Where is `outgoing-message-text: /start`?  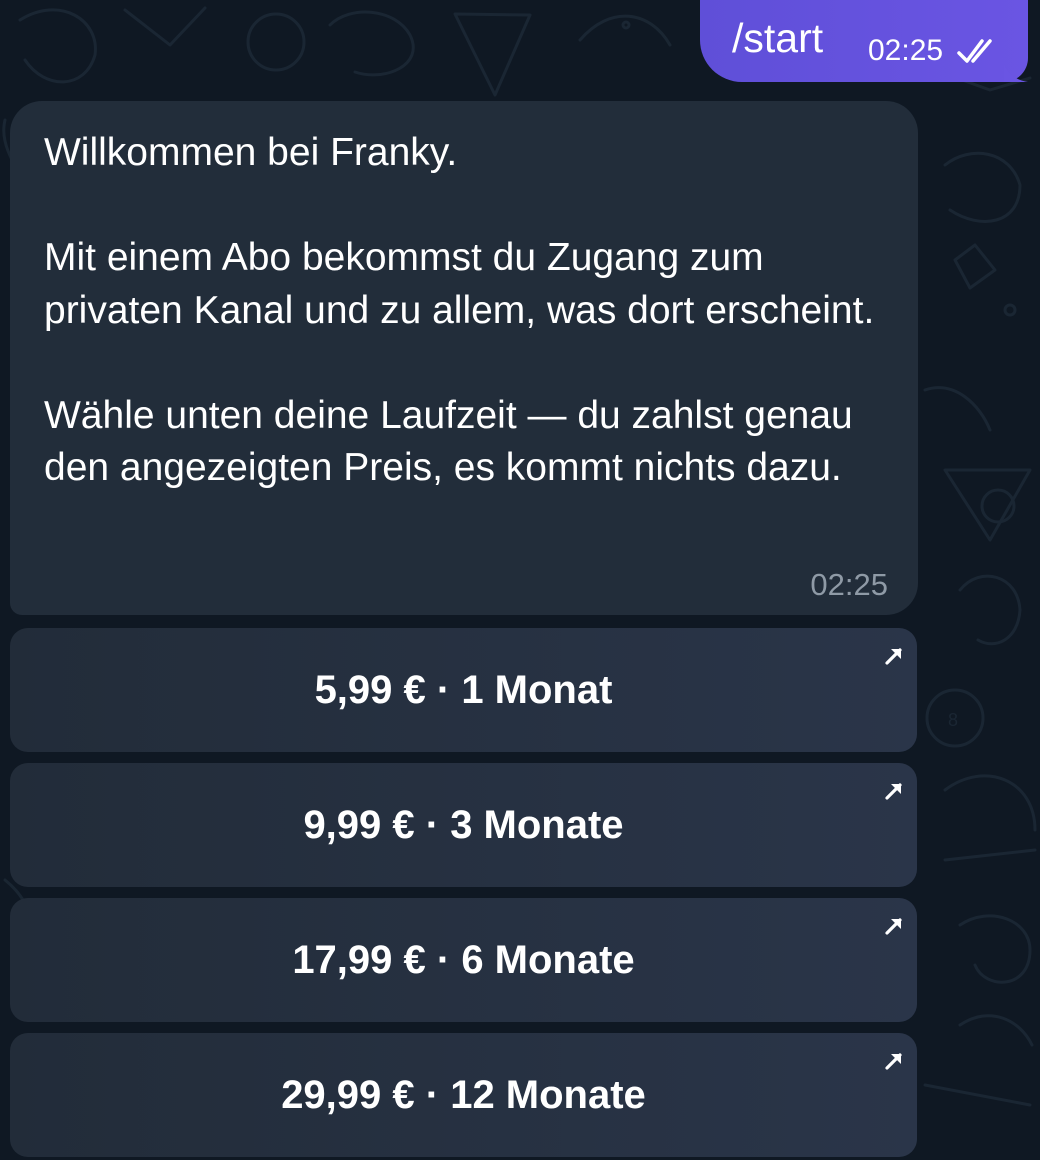
outgoing-message-text: /start is located at coordinates (778, 38).